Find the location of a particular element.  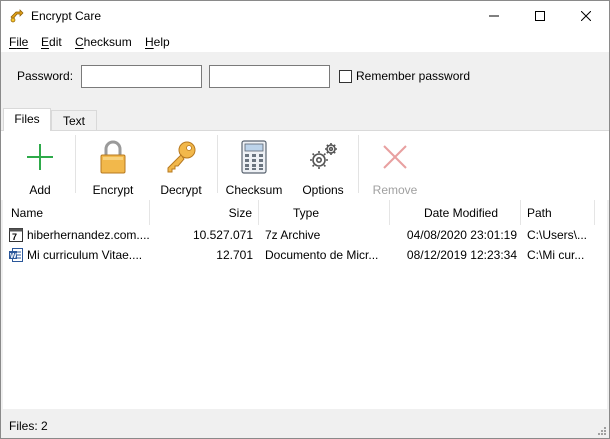

list-header: Name Size Type Date Modified Path is located at coordinates (305, 212).